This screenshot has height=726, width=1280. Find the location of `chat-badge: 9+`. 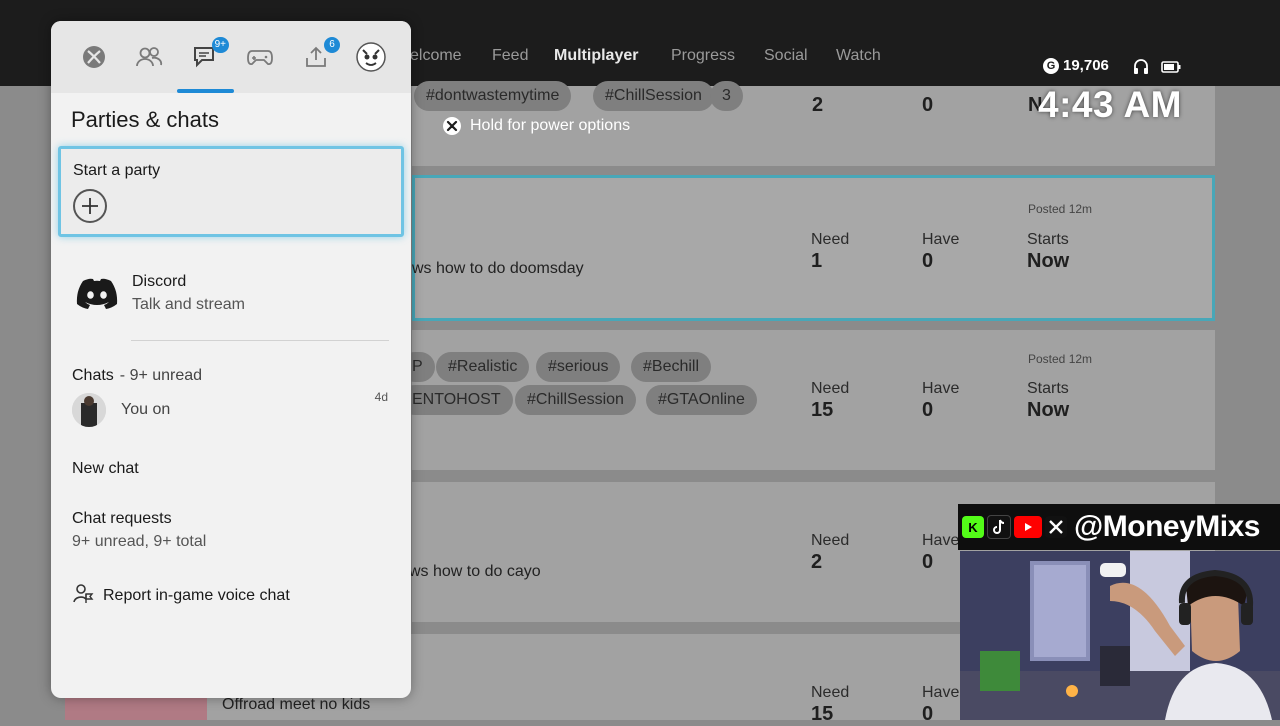

chat-badge: 9+ is located at coordinates (220, 45).